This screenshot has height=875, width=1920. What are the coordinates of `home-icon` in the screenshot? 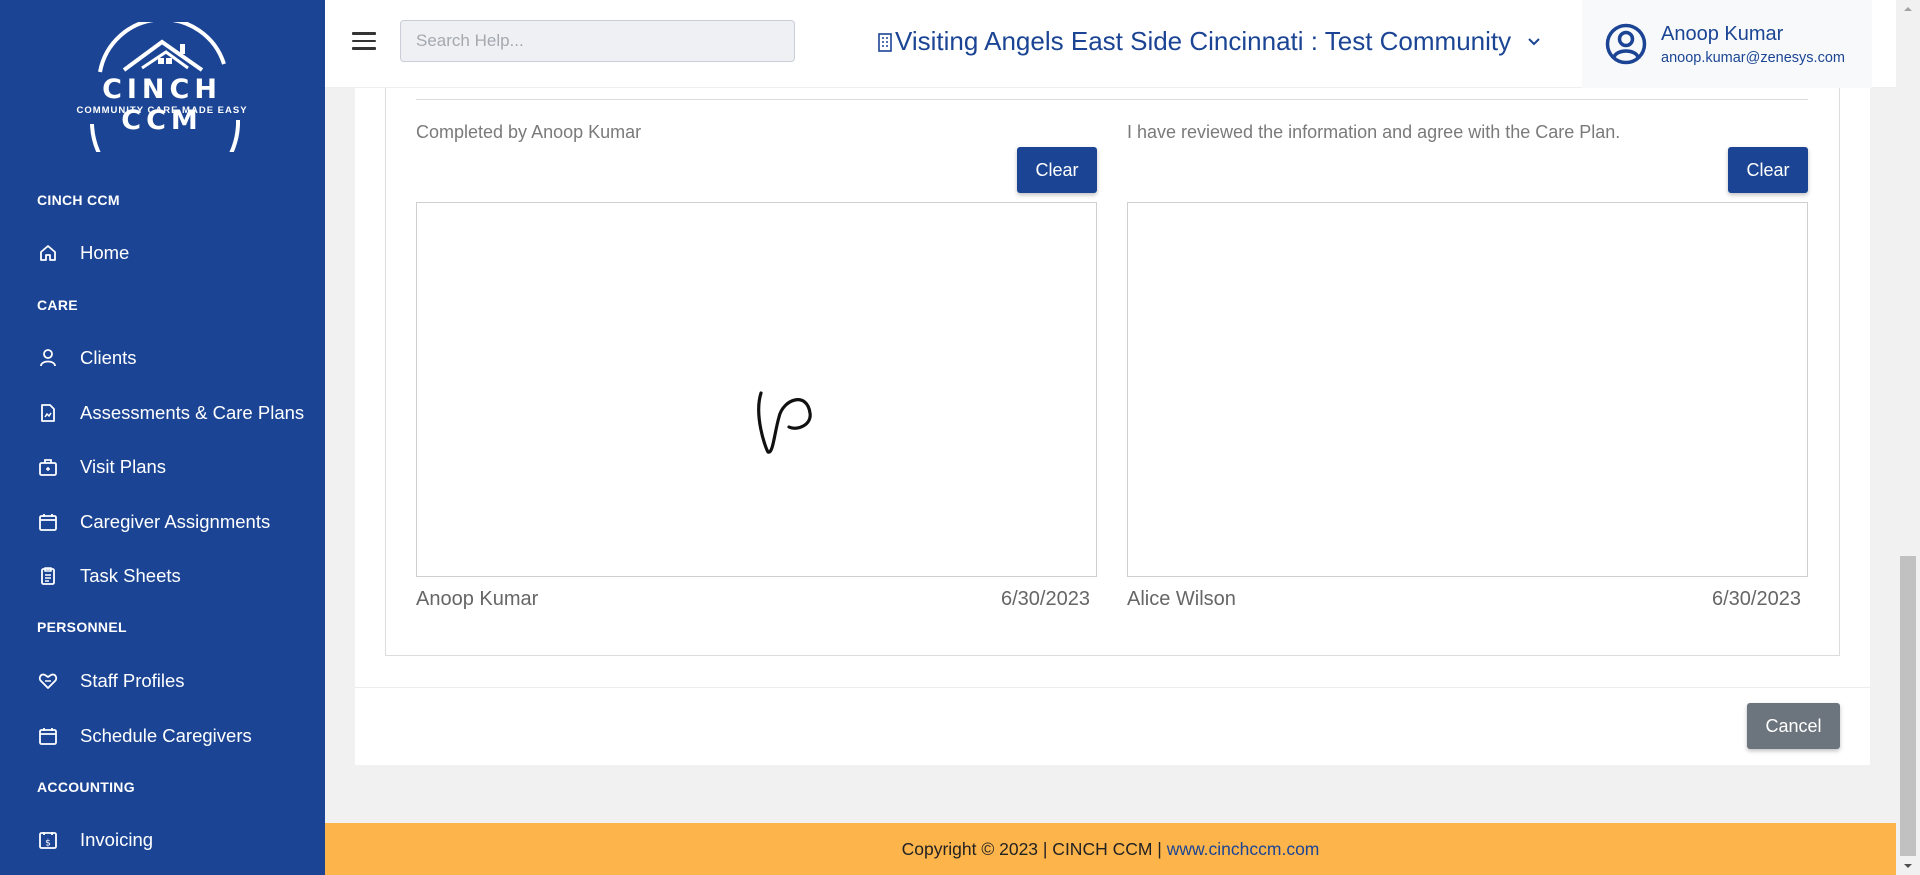 It's located at (48, 253).